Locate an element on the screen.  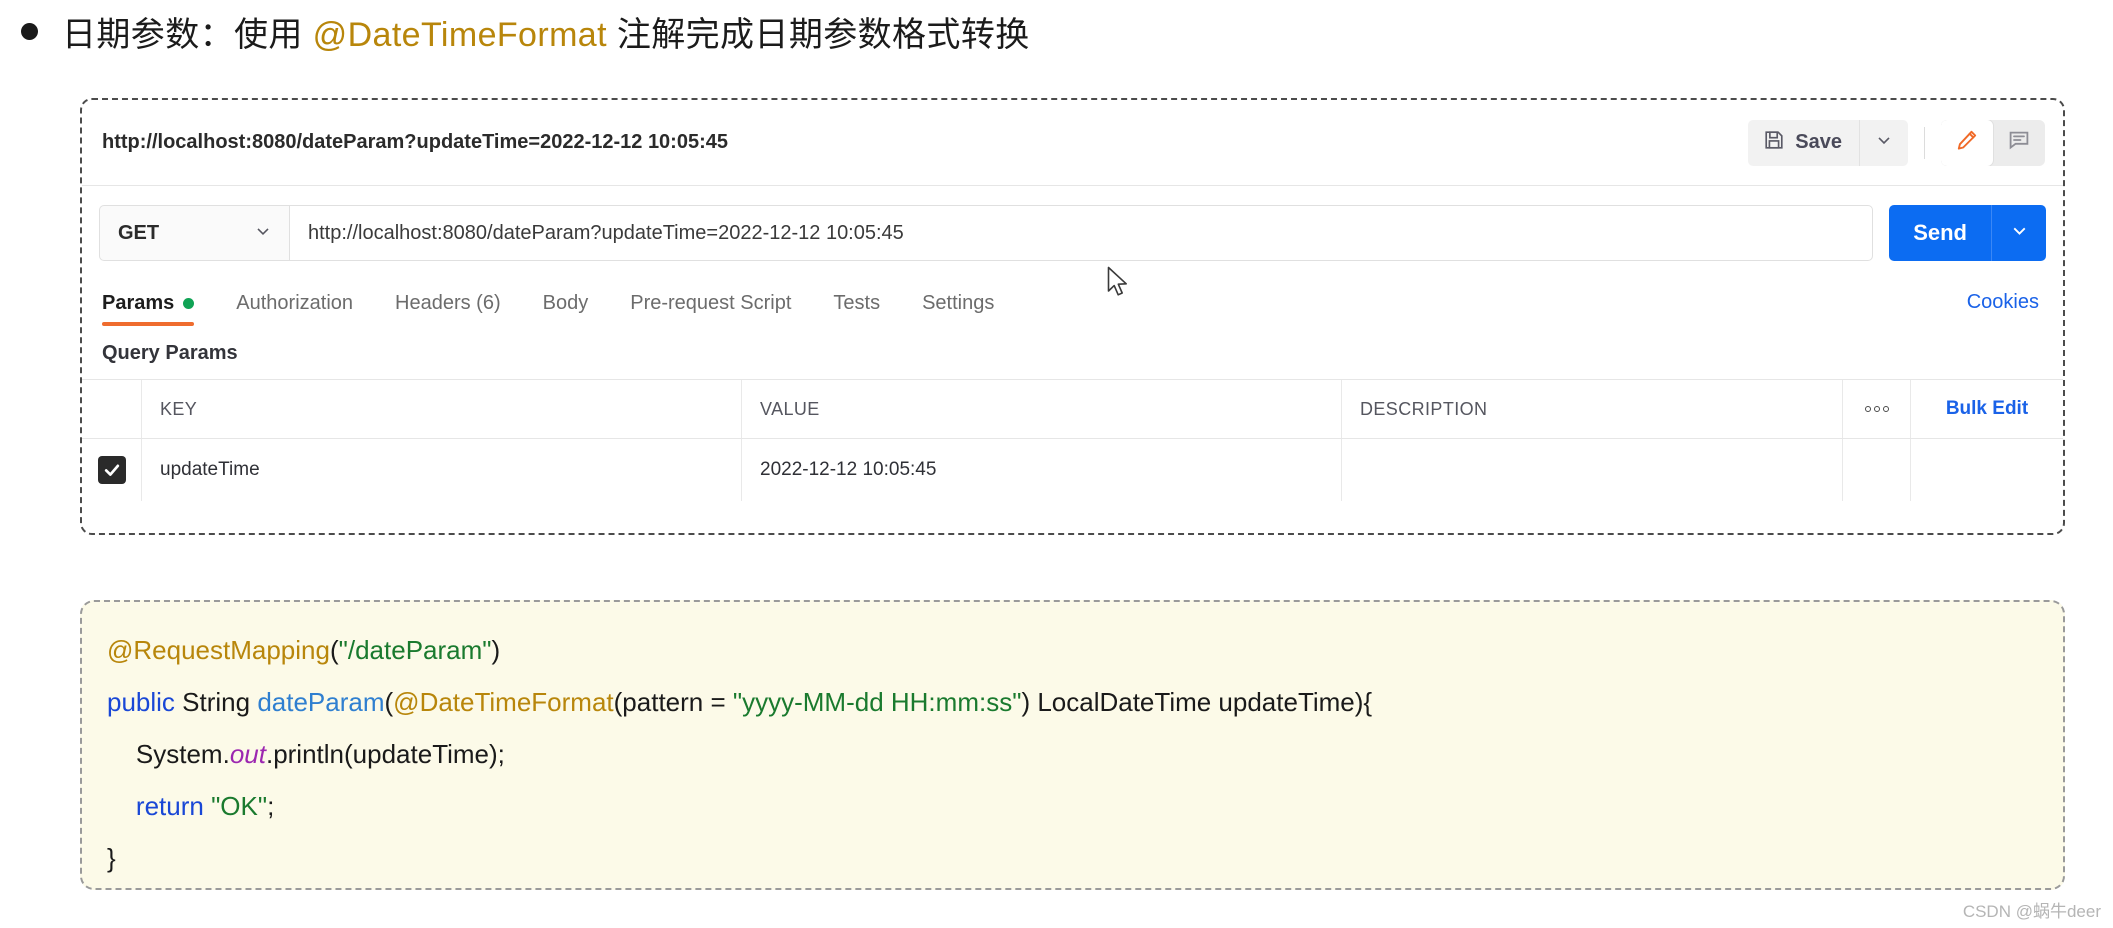
cookies-link: Cookies is located at coordinates (2003, 302).